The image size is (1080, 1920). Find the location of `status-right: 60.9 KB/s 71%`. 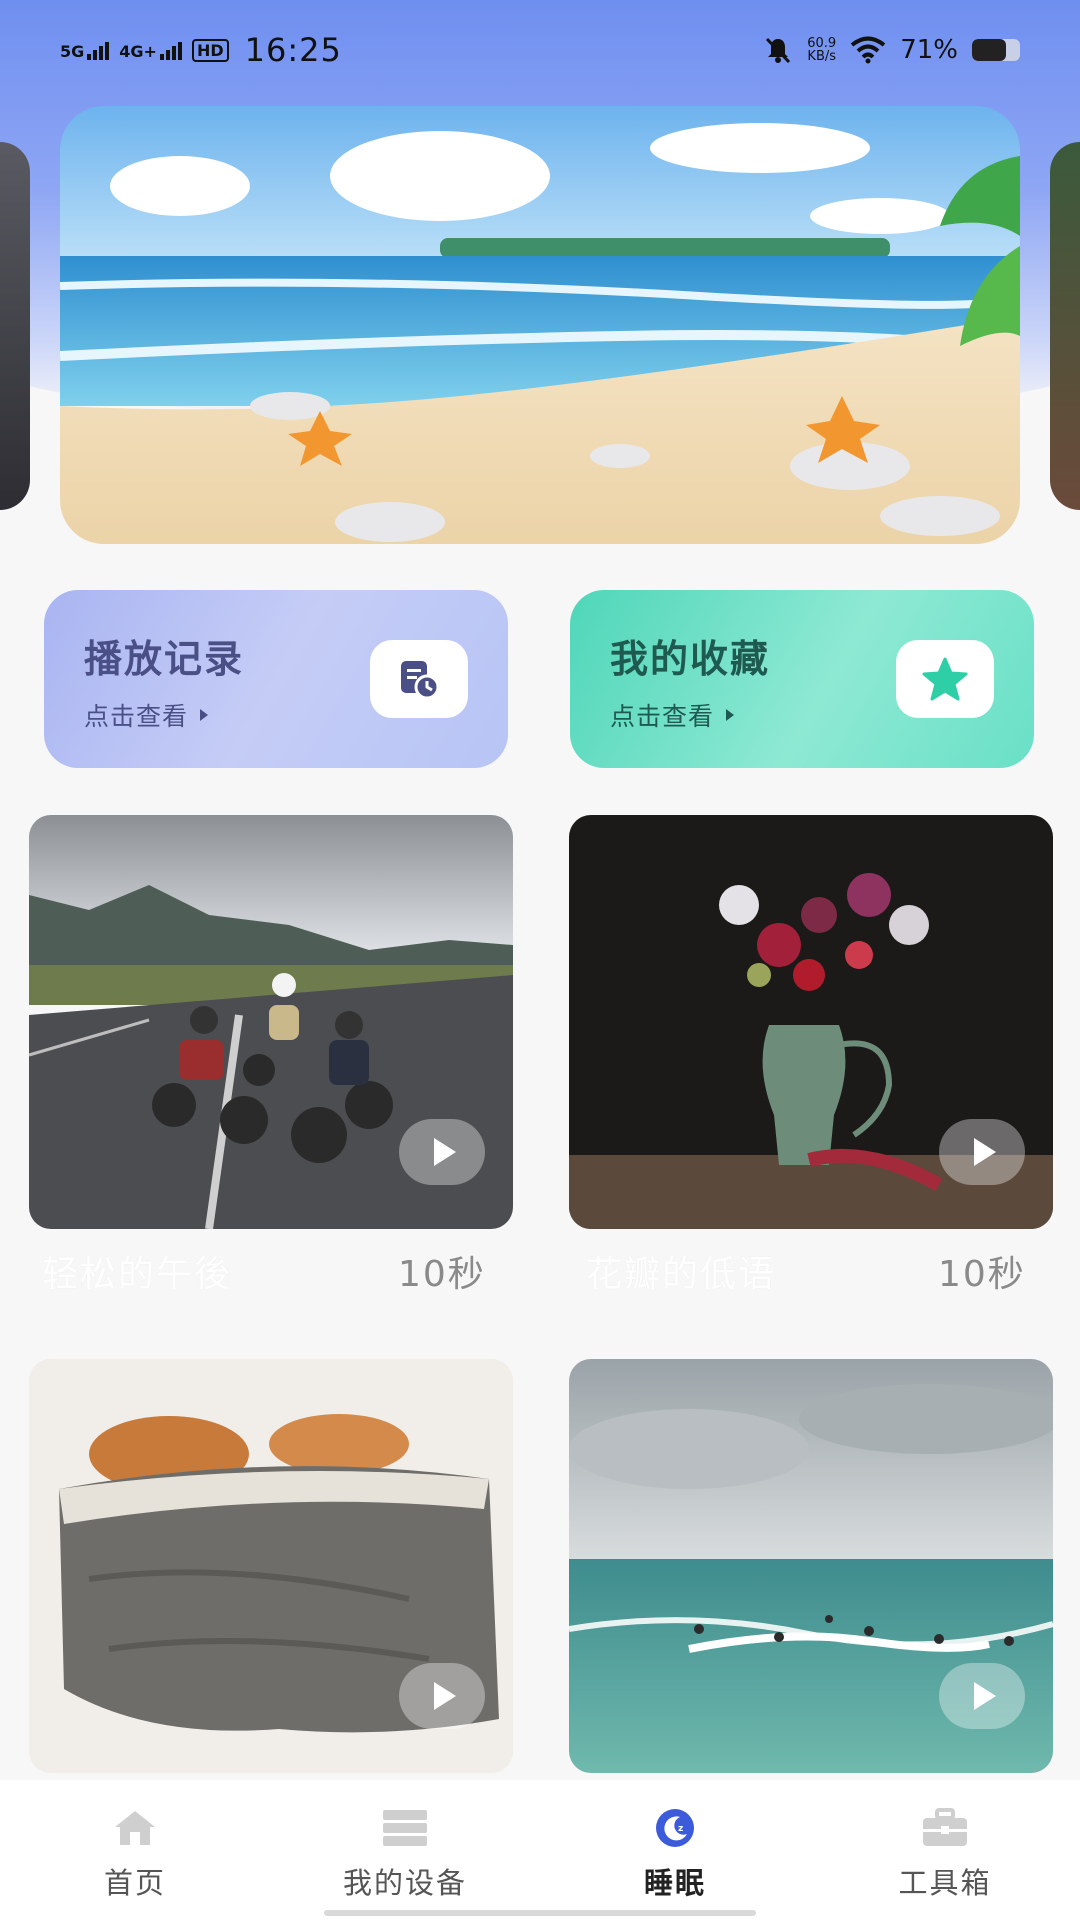

status-right: 60.9 KB/s 71% is located at coordinates (891, 50).